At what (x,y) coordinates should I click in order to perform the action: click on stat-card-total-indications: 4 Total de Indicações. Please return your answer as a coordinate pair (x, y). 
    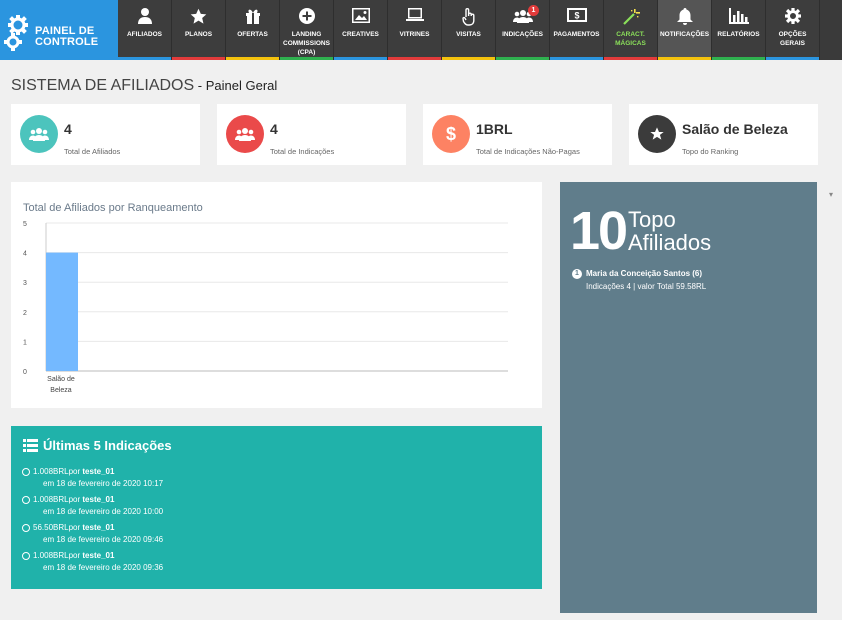
    Looking at the image, I should click on (311, 134).